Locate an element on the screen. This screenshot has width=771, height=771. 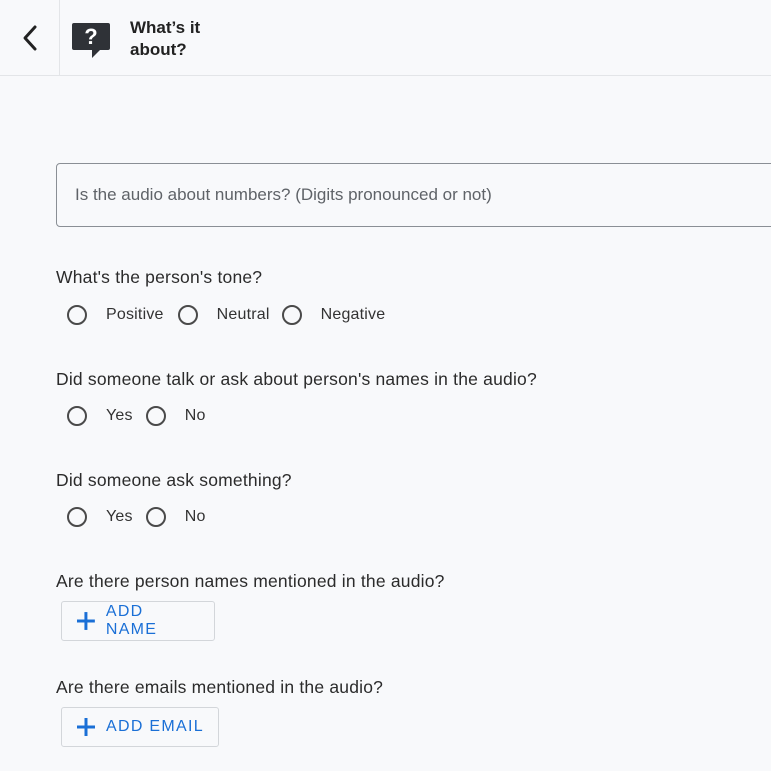
tone-option-positive: Positive is located at coordinates (115, 315).